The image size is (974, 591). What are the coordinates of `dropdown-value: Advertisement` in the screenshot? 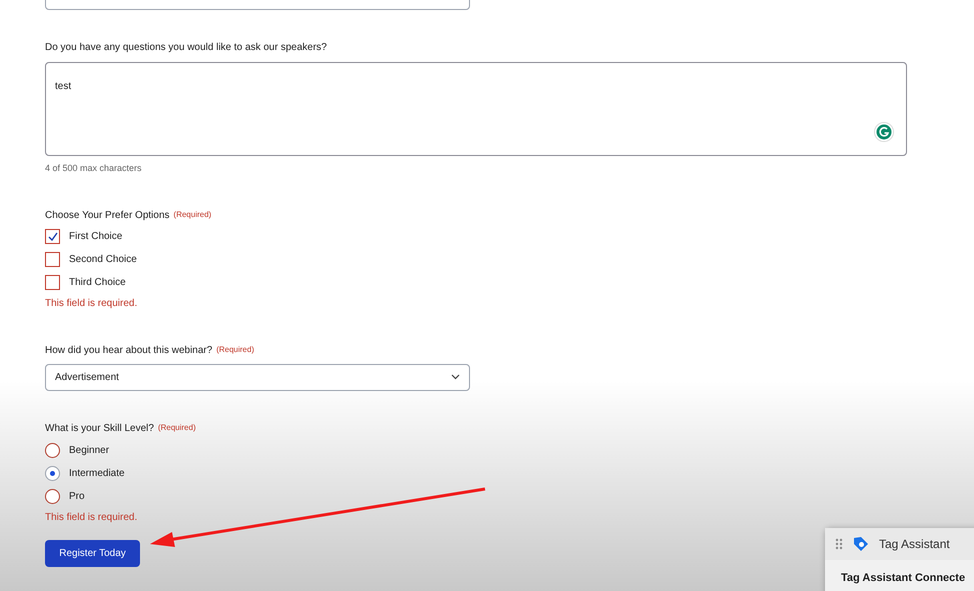 It's located at (87, 377).